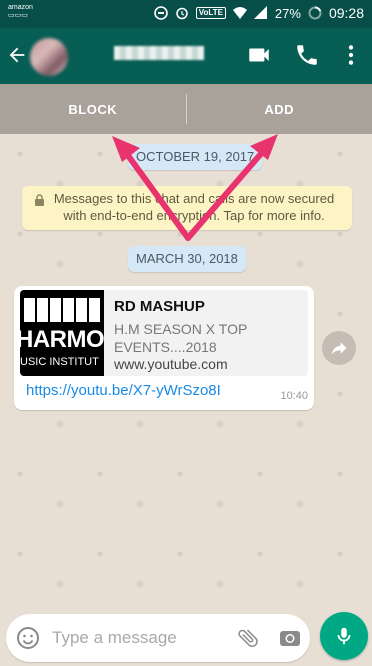 The image size is (372, 666). I want to click on status-bar: amazon ▭▭▭ VoLTE 27% 09:28, so click(186, 14).